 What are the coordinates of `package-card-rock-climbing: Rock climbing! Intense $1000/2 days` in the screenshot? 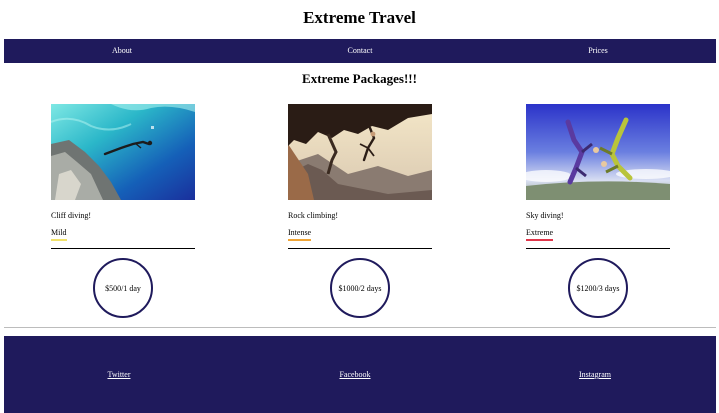 It's located at (360, 211).